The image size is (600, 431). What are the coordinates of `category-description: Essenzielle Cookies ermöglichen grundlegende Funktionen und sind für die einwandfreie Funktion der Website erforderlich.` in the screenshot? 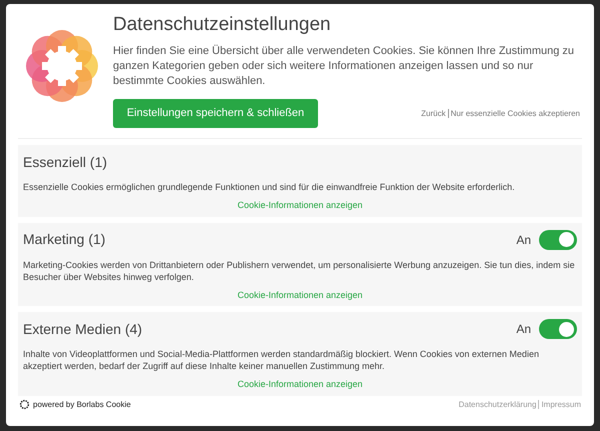 It's located at (269, 187).